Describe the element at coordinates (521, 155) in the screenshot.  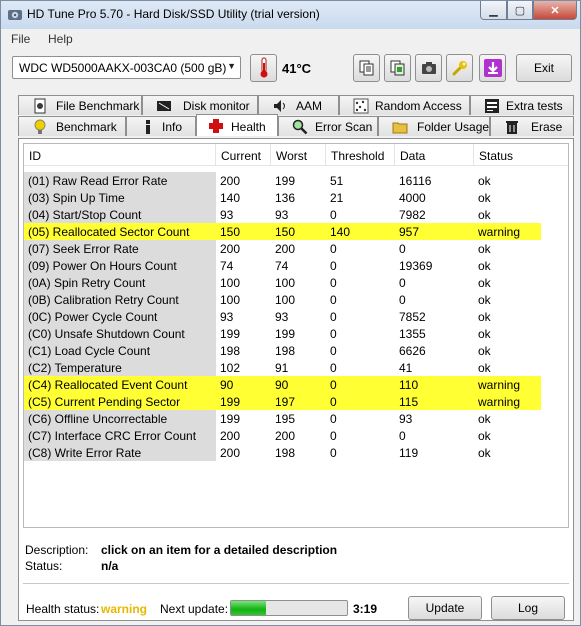
I see `column-header-status: Status` at that location.